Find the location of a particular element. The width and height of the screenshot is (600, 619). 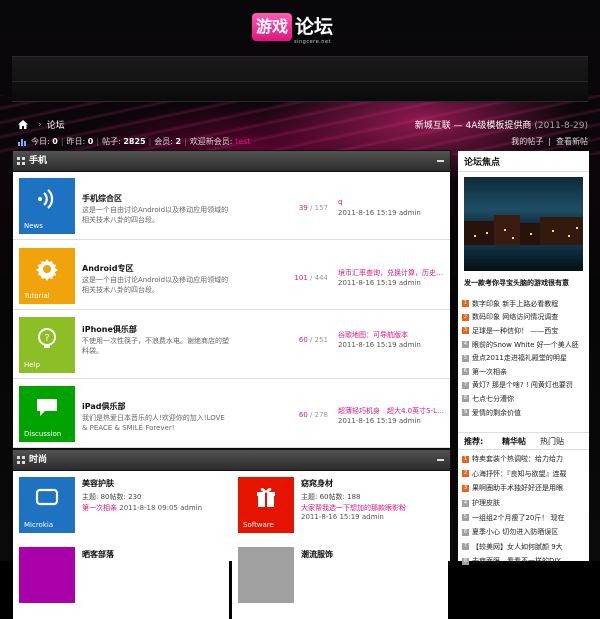

forum-tile-tutorial: Tutorial is located at coordinates (47, 276).